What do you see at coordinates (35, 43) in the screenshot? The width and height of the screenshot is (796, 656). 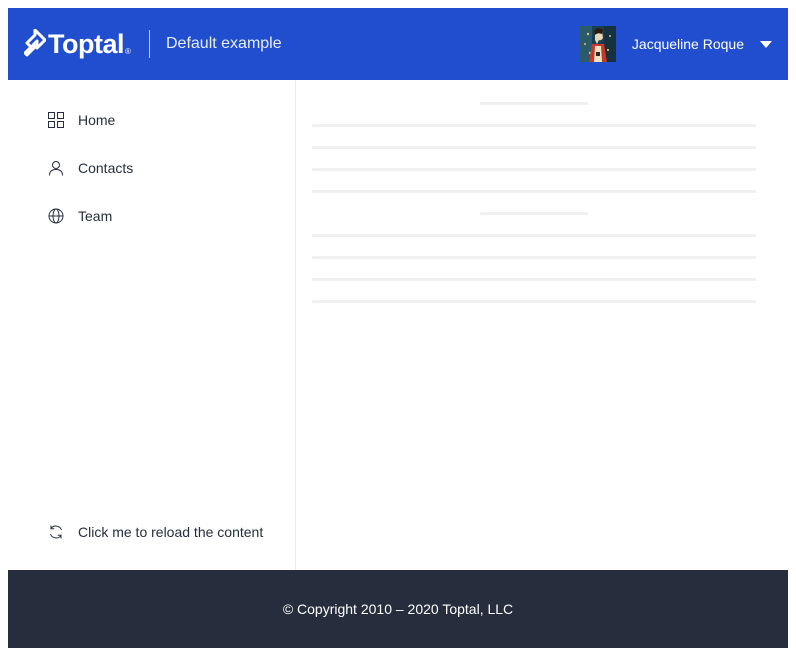 I see `toptal-logo-mark-icon` at bounding box center [35, 43].